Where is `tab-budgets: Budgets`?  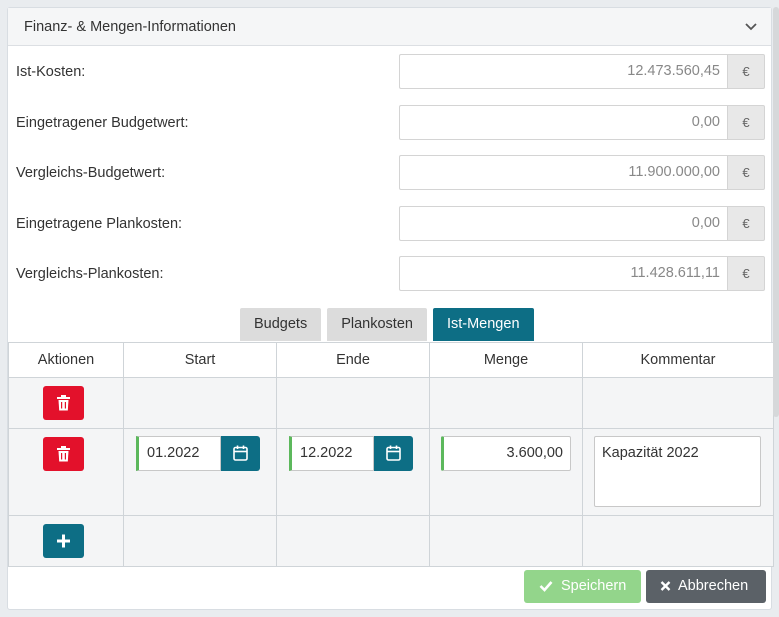
tab-budgets: Budgets is located at coordinates (281, 324).